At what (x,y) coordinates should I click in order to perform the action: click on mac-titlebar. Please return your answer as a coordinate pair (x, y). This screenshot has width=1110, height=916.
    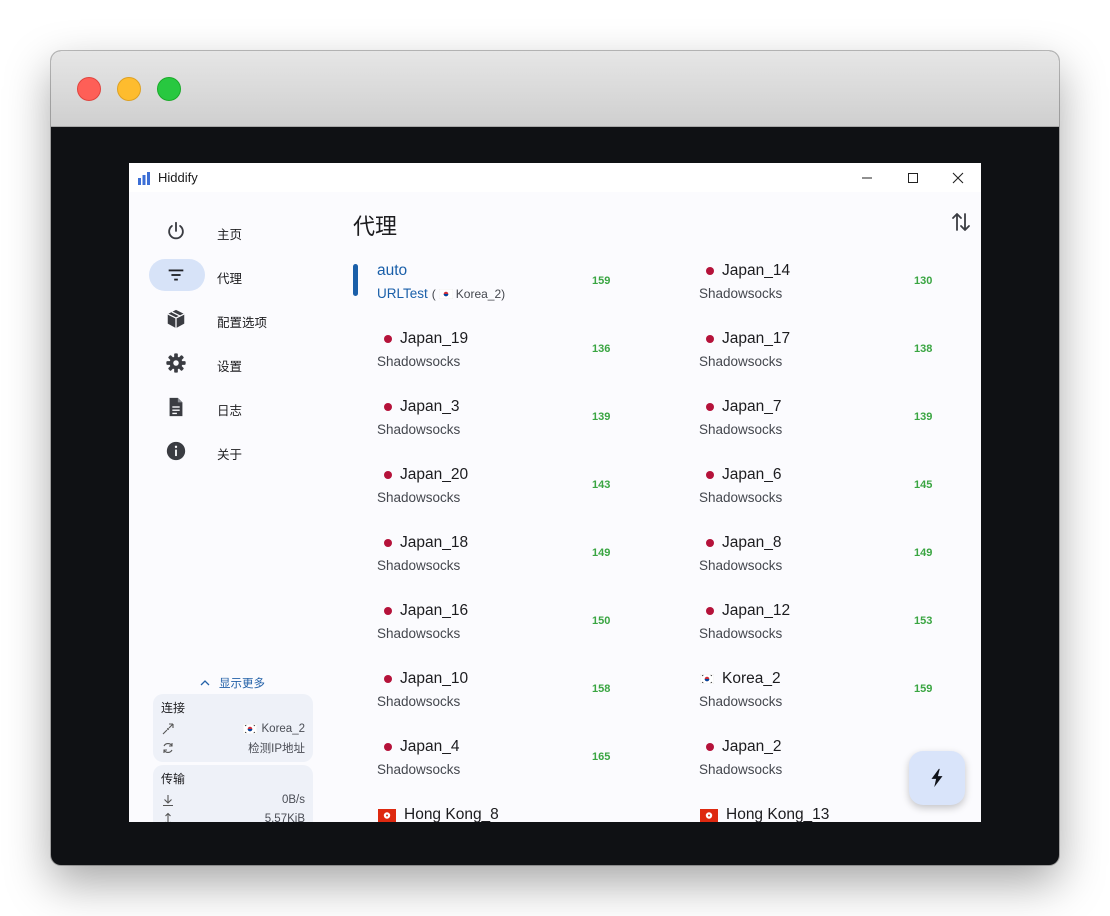
    Looking at the image, I should click on (555, 89).